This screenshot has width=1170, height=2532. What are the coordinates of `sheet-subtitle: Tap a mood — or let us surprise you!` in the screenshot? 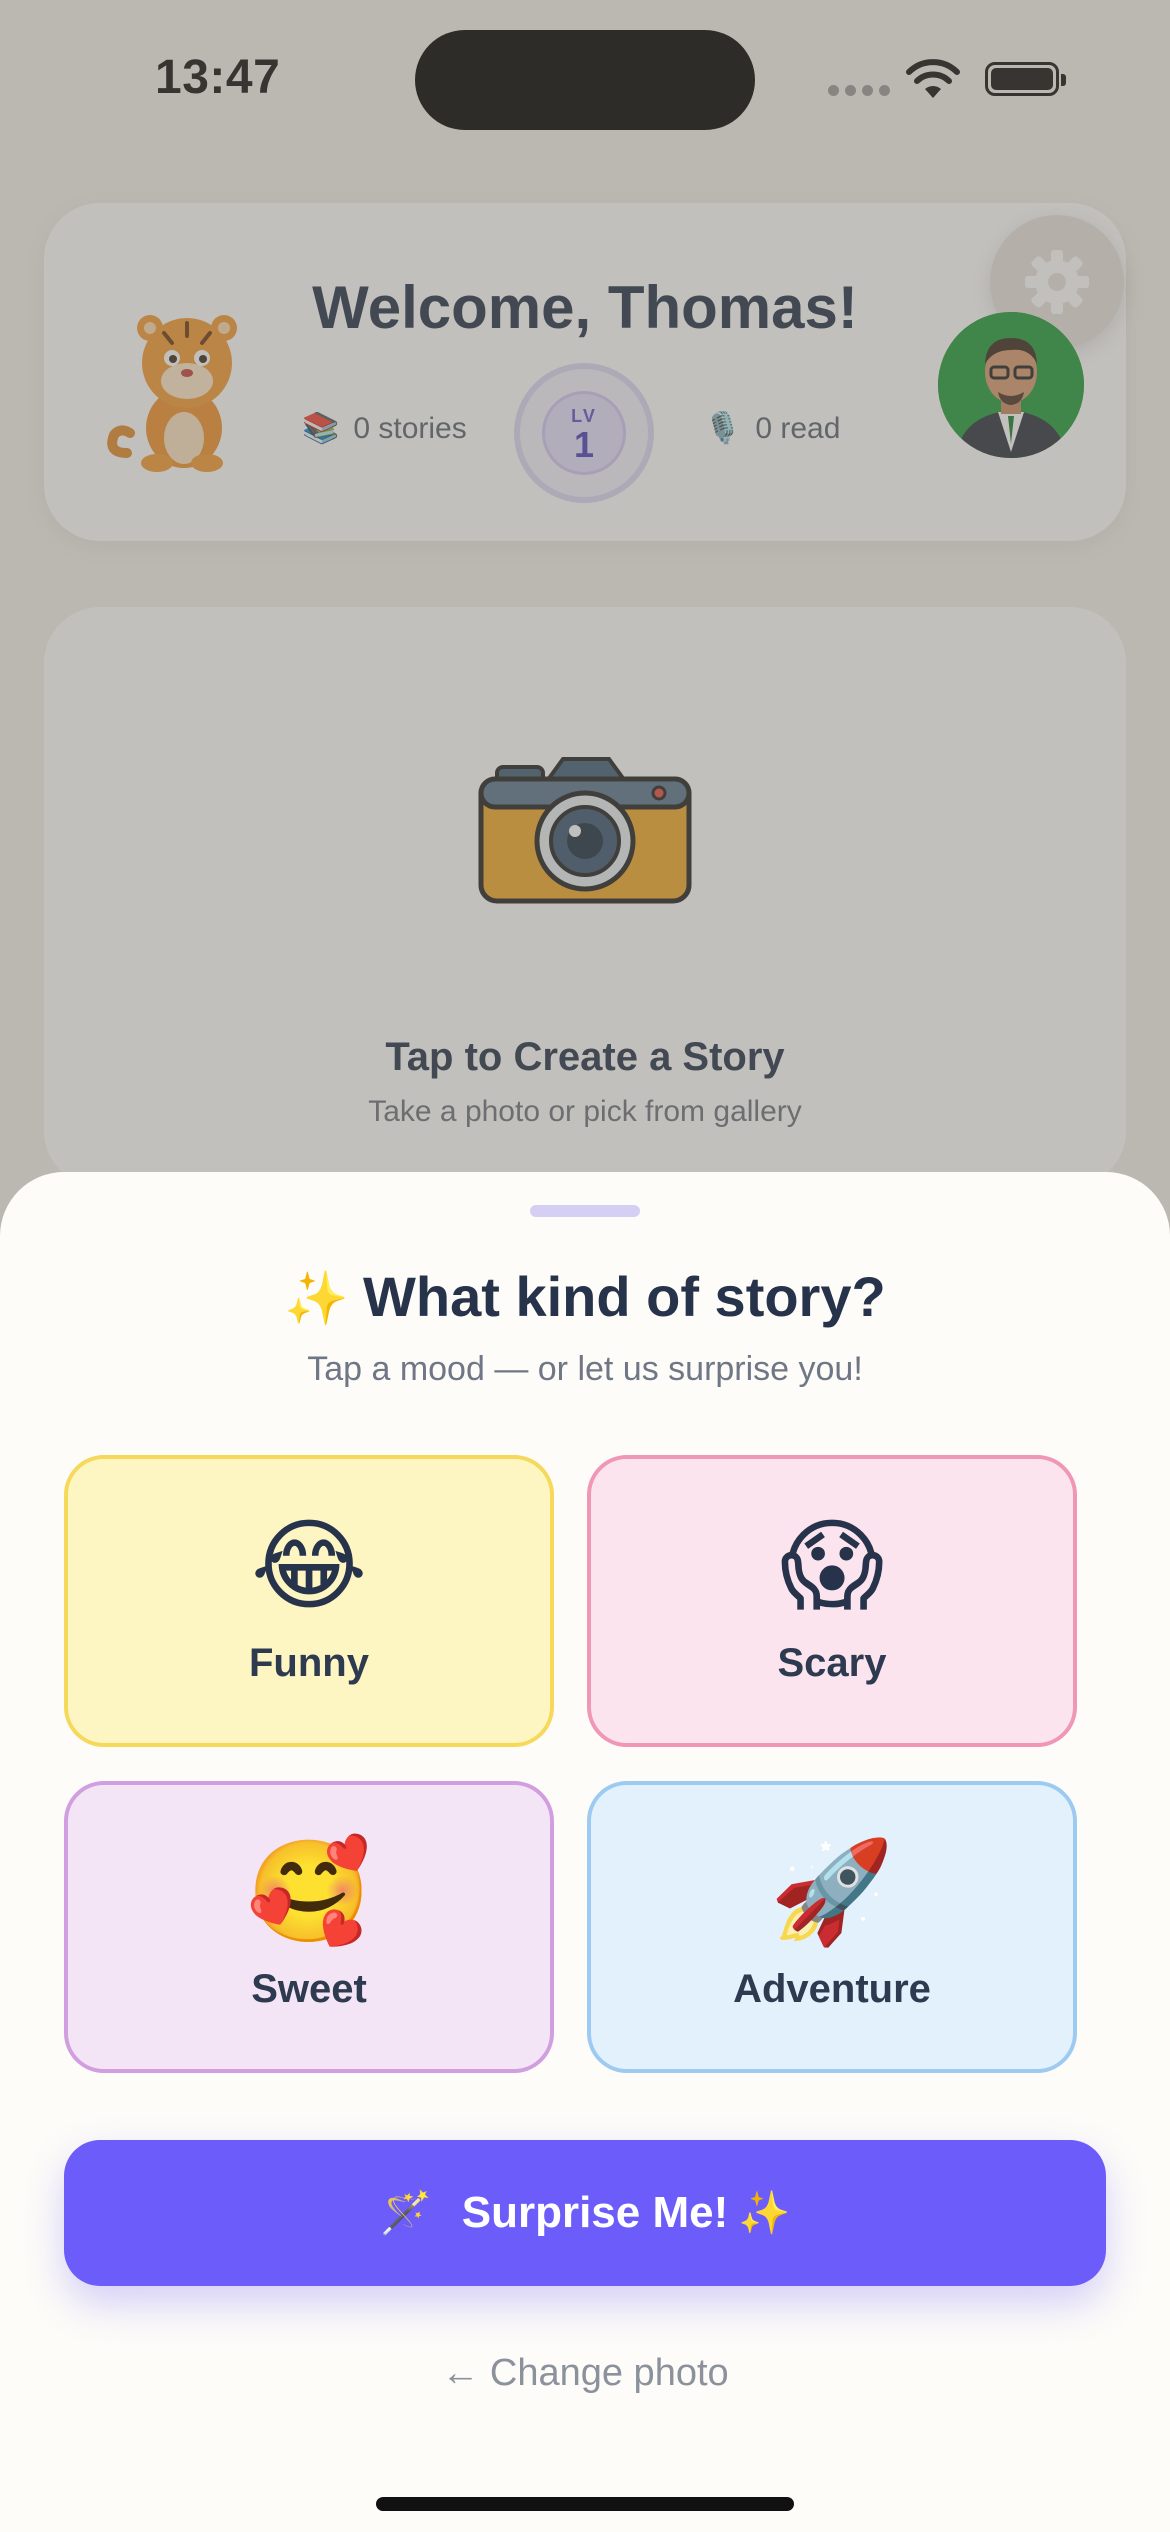 It's located at (585, 1369).